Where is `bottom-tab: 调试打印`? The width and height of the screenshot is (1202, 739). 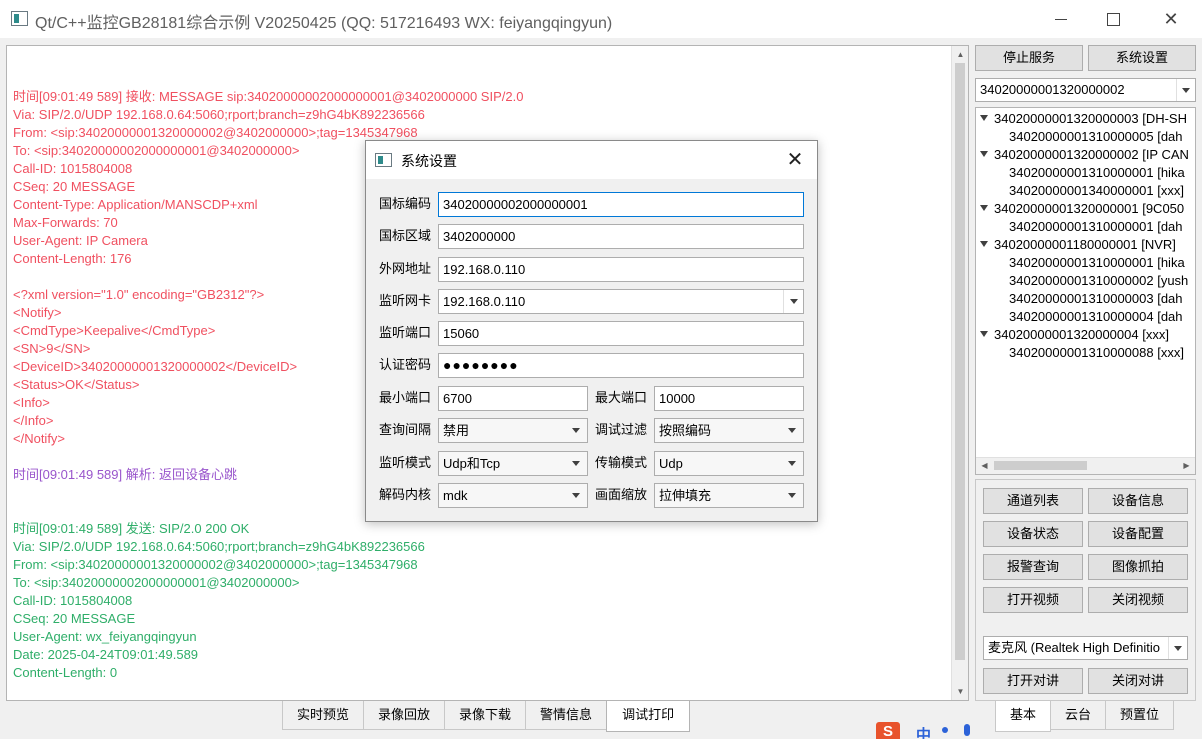 bottom-tab: 调试打印 is located at coordinates (648, 716).